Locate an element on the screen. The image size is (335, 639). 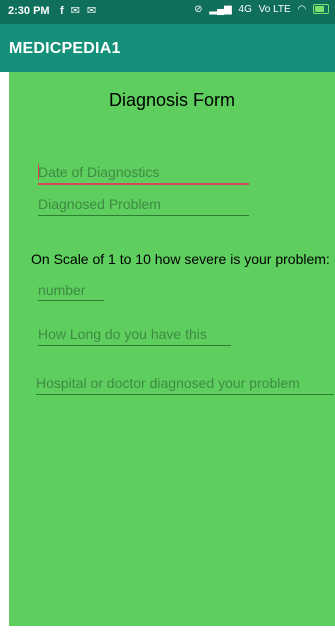
duration-input is located at coordinates (134, 334).